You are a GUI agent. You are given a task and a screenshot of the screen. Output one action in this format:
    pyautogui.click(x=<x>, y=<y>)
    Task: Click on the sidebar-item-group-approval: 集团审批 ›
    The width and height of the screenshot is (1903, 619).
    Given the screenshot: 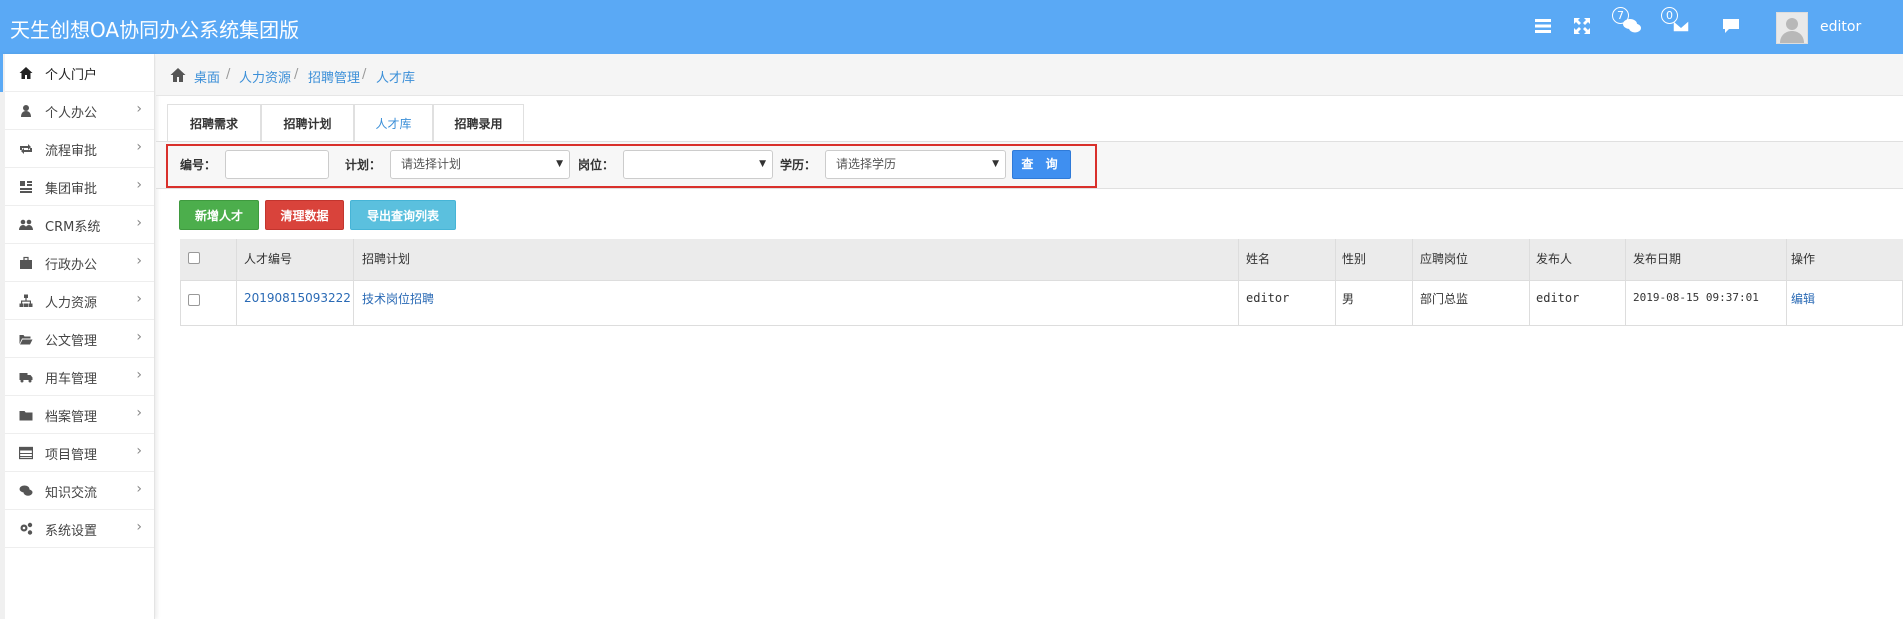 What is the action you would take?
    pyautogui.click(x=79, y=187)
    